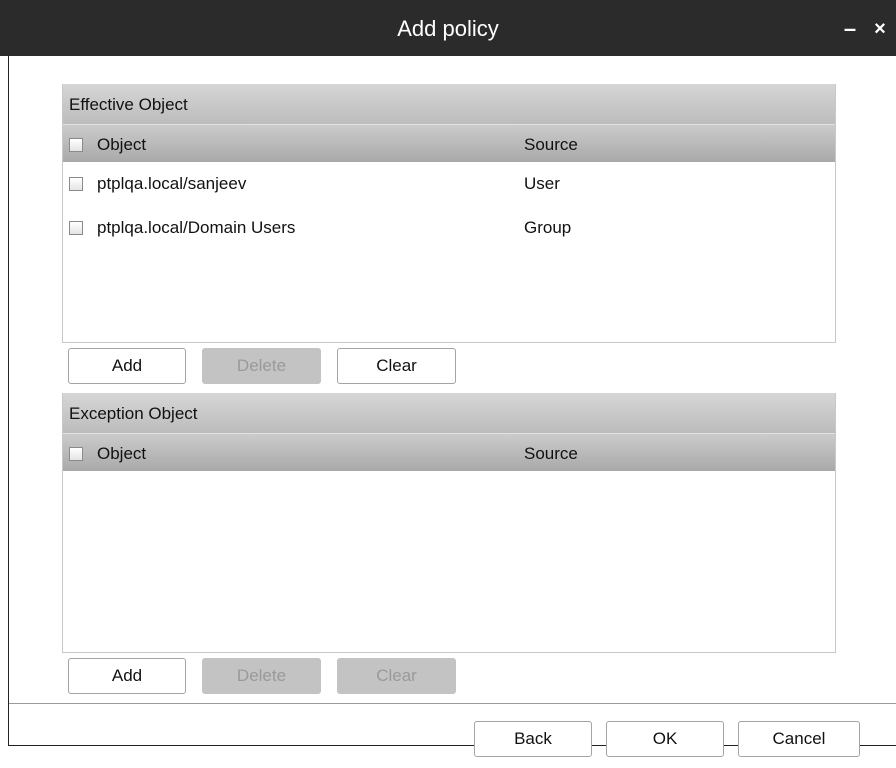  I want to click on footer-divider, so click(452, 703).